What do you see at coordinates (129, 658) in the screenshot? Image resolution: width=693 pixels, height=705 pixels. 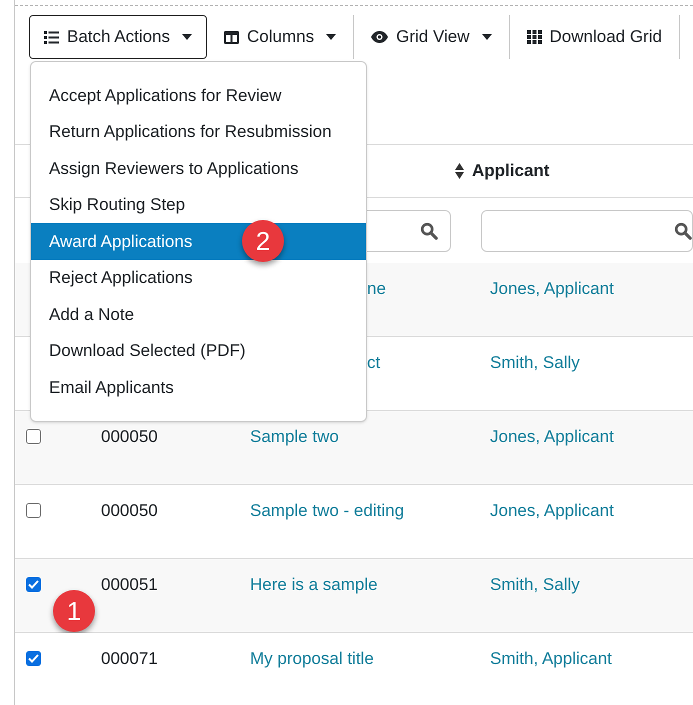 I see `id-cell: 000071` at bounding box center [129, 658].